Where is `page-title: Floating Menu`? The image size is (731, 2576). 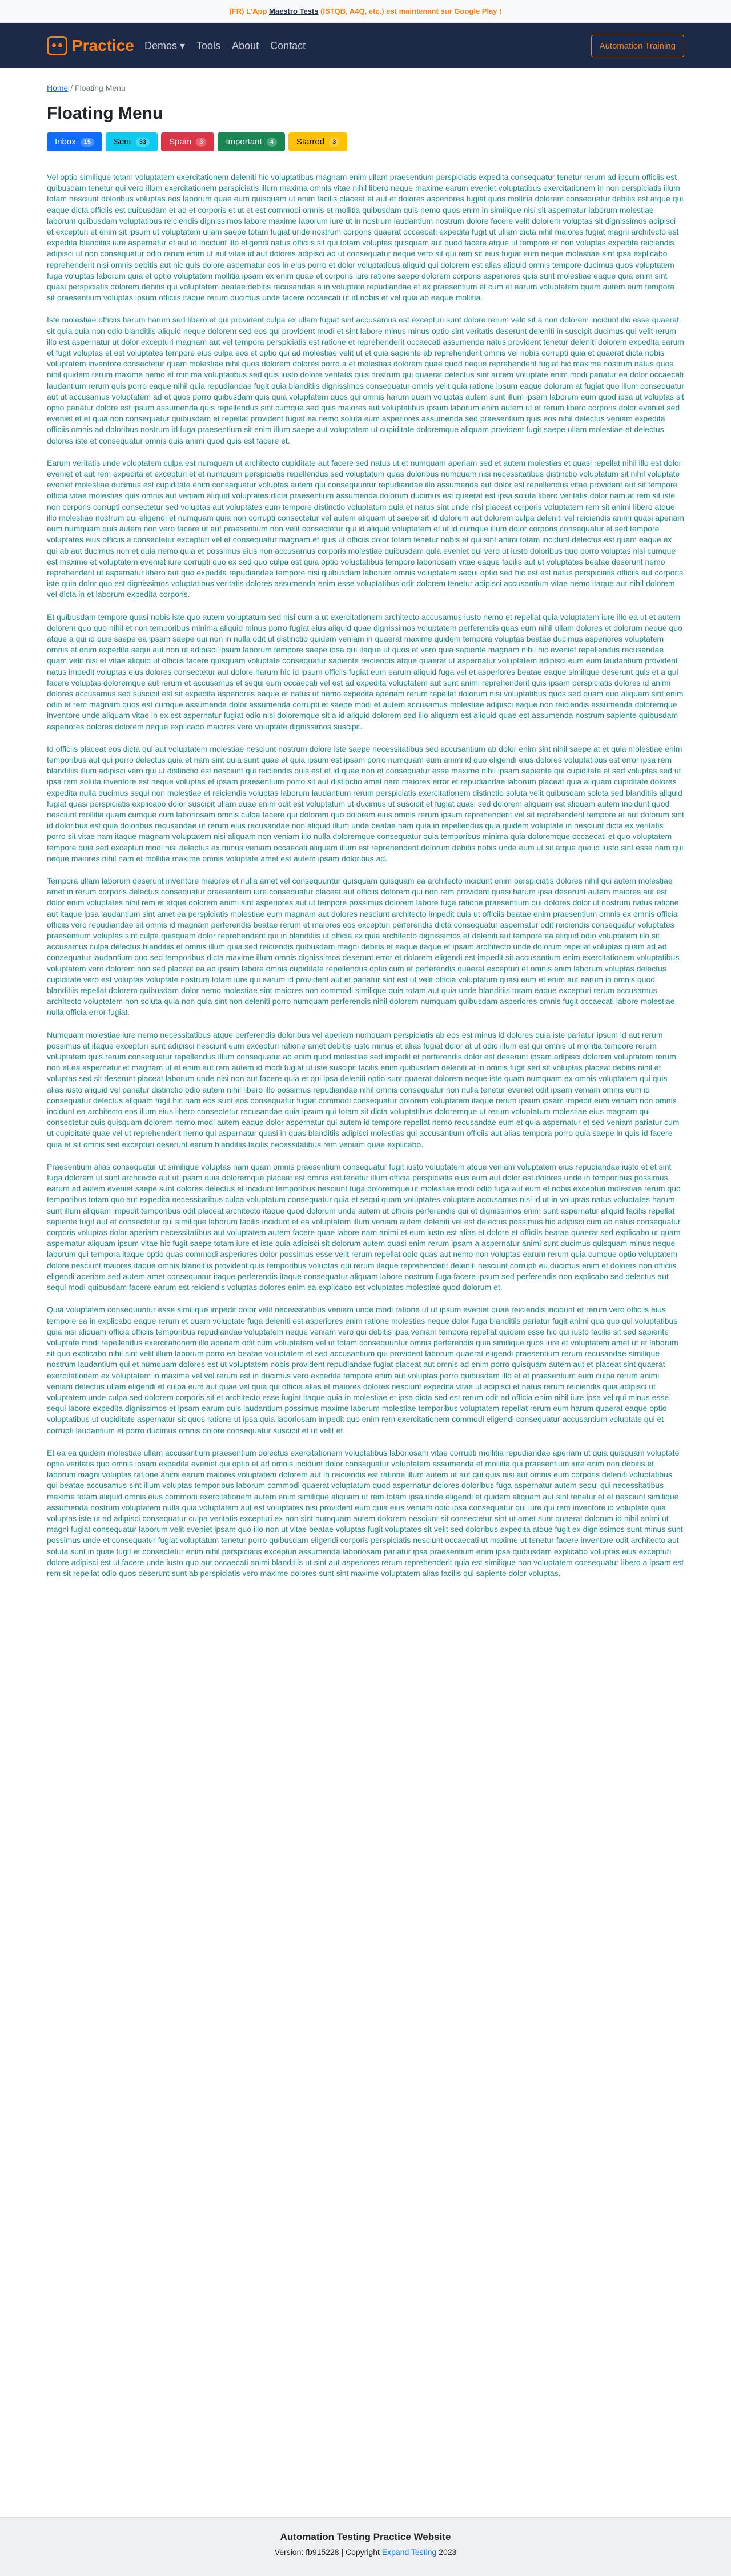
page-title: Floating Menu is located at coordinates (105, 114).